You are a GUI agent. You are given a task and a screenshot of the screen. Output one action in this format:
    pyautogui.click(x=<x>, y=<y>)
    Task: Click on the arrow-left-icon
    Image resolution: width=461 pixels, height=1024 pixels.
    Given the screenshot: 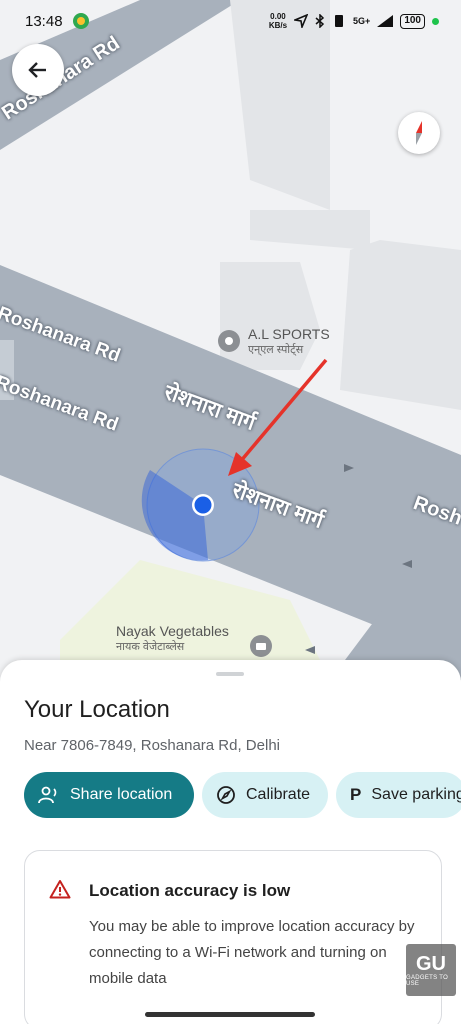 What is the action you would take?
    pyautogui.click(x=37, y=70)
    